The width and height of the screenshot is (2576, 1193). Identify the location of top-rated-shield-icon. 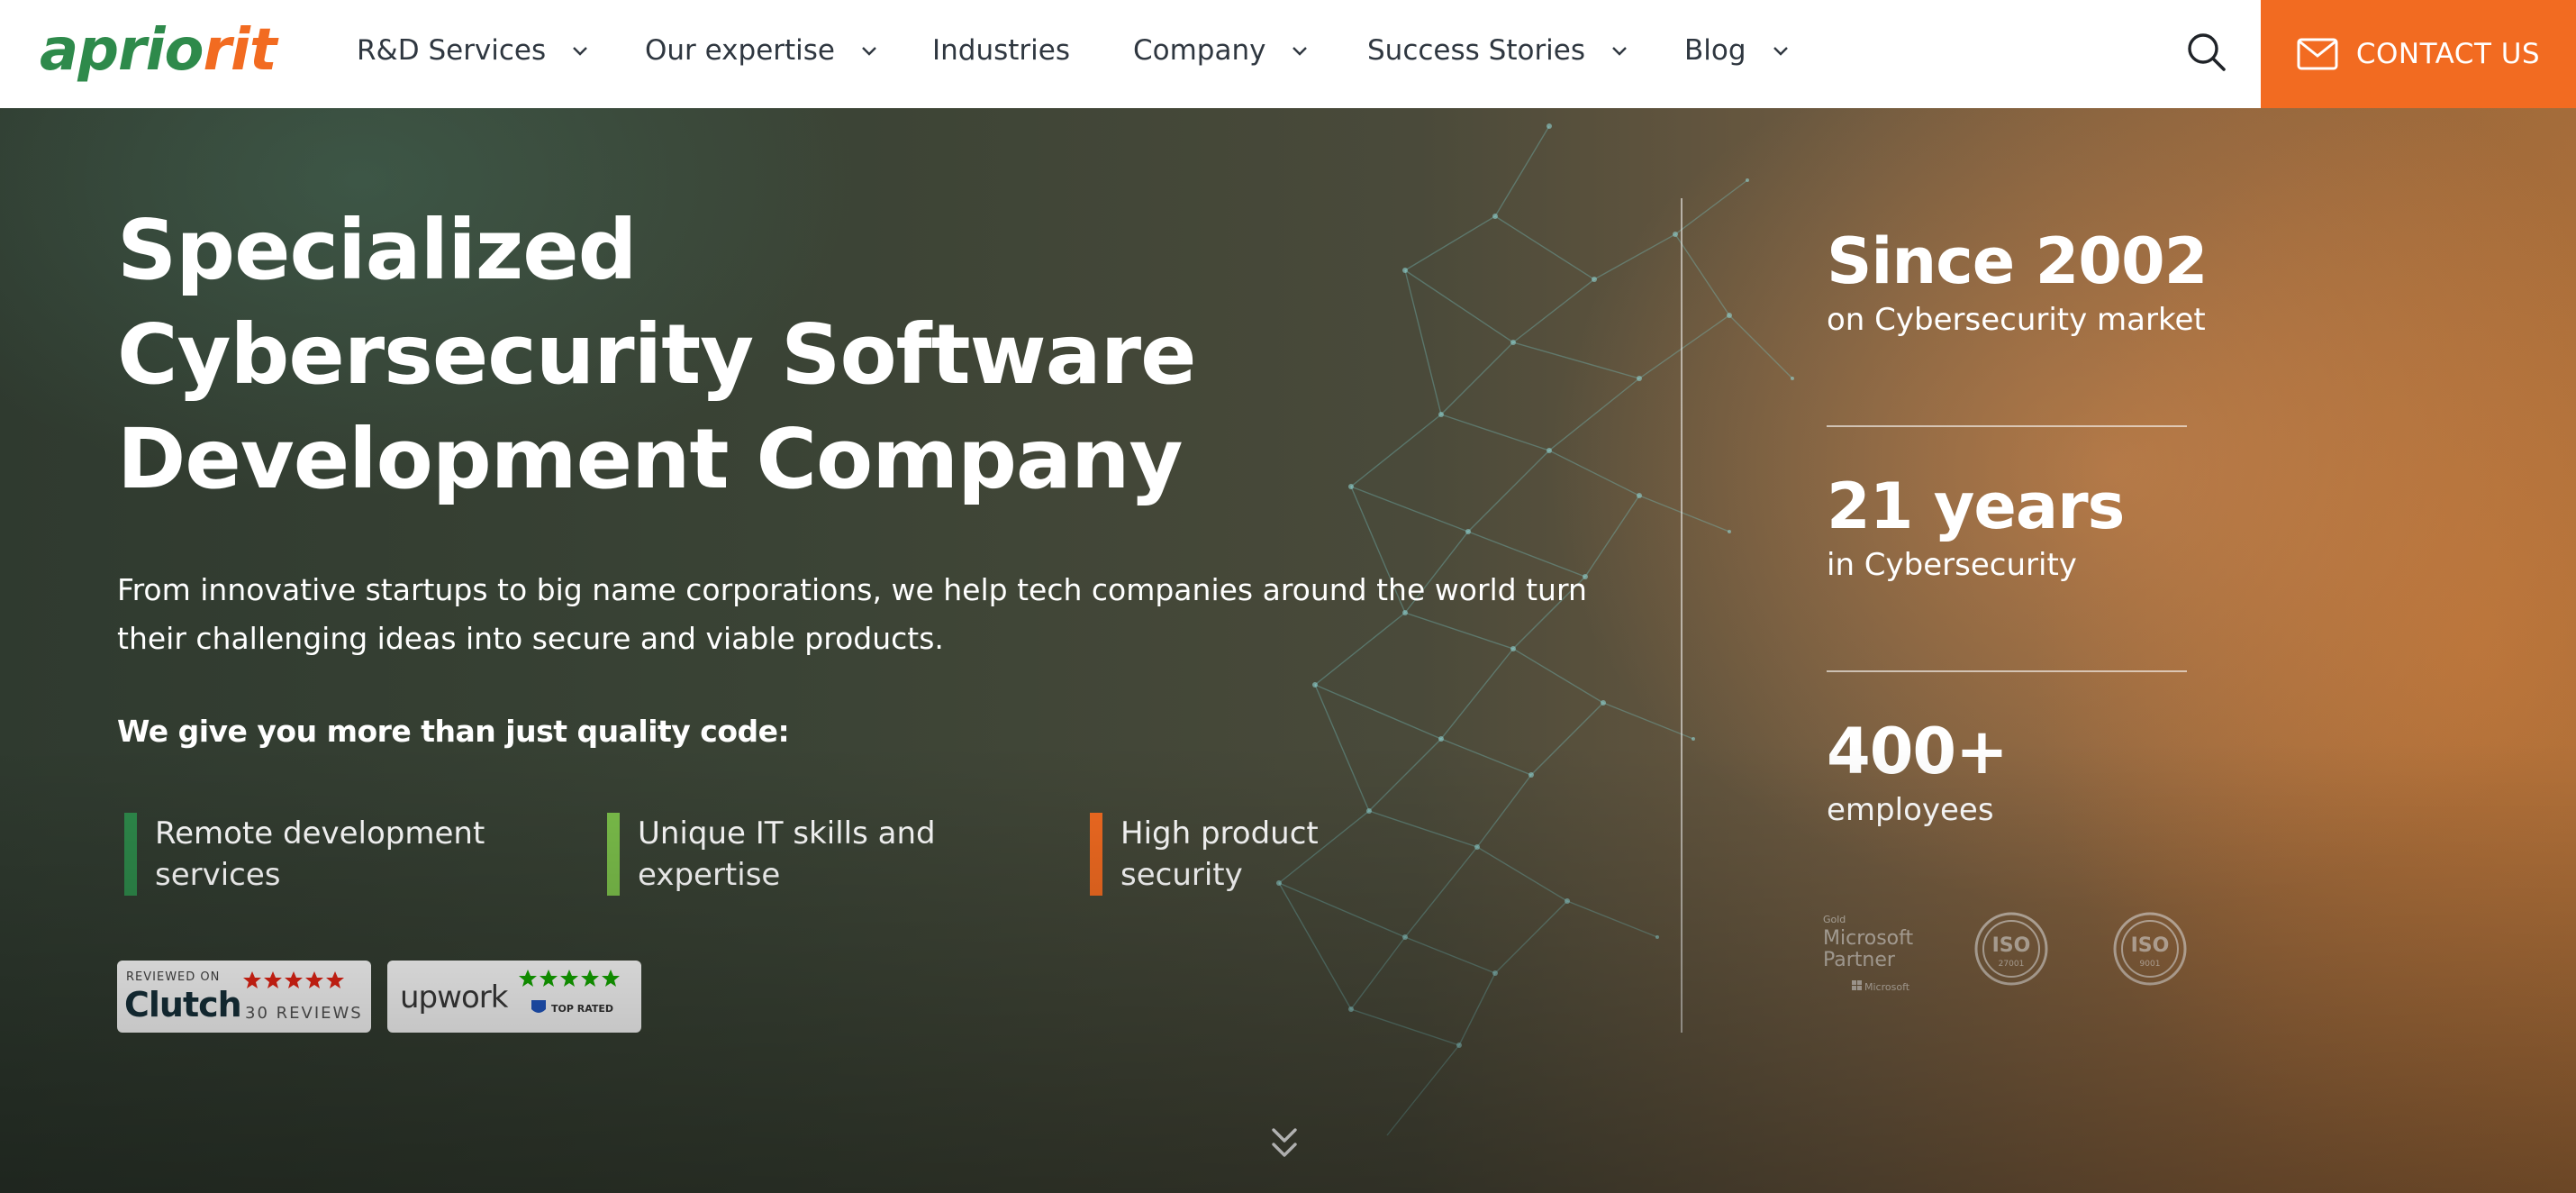
(538, 1006).